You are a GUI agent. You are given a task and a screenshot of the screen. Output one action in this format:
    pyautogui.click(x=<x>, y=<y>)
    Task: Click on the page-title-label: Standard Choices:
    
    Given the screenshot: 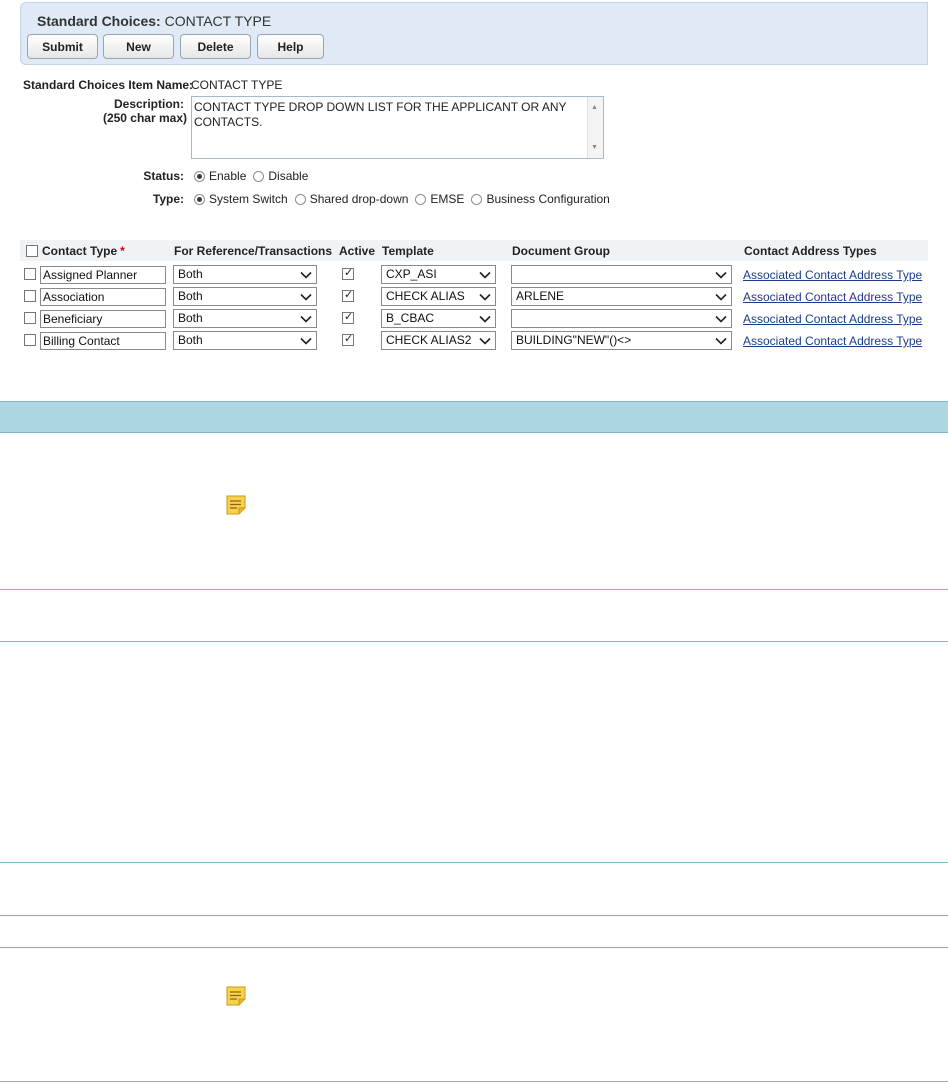 What is the action you would take?
    pyautogui.click(x=99, y=21)
    